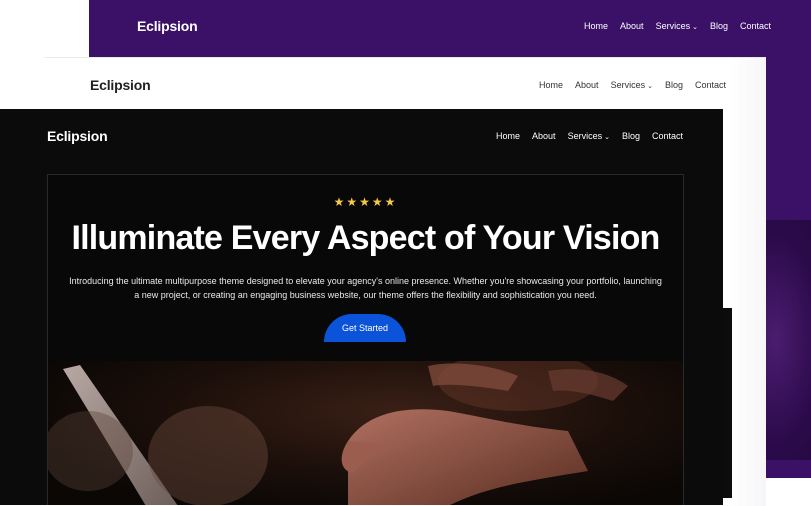  What do you see at coordinates (77, 136) in the screenshot?
I see `logo-dark: Eclipsion` at bounding box center [77, 136].